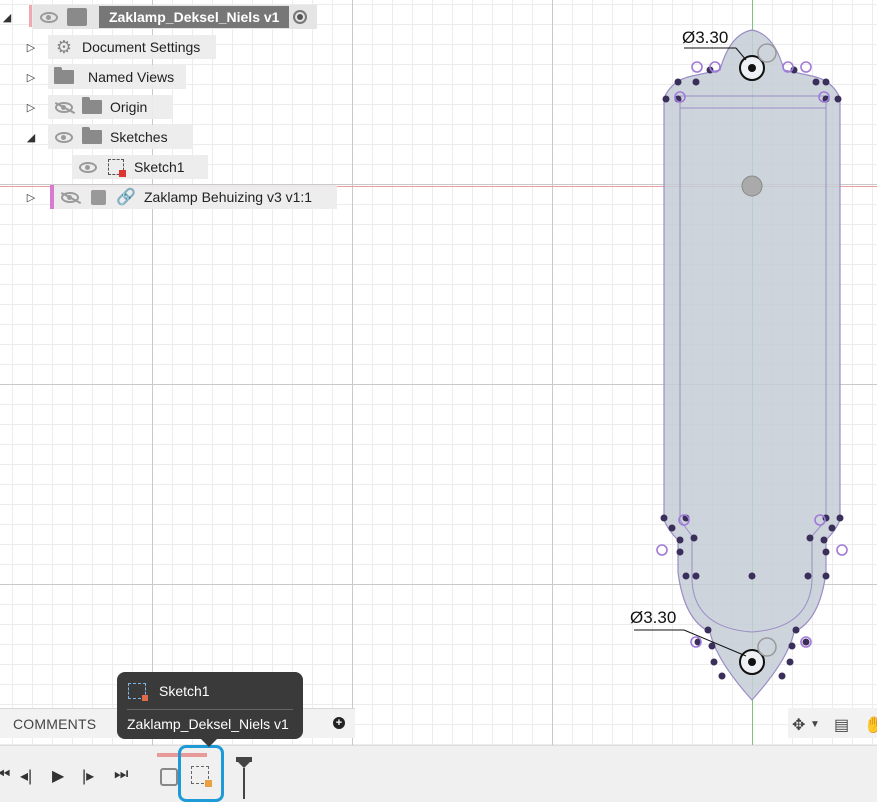  Describe the element at coordinates (31, 47) in the screenshot. I see `expand-document-settings-icon: ▷` at that location.